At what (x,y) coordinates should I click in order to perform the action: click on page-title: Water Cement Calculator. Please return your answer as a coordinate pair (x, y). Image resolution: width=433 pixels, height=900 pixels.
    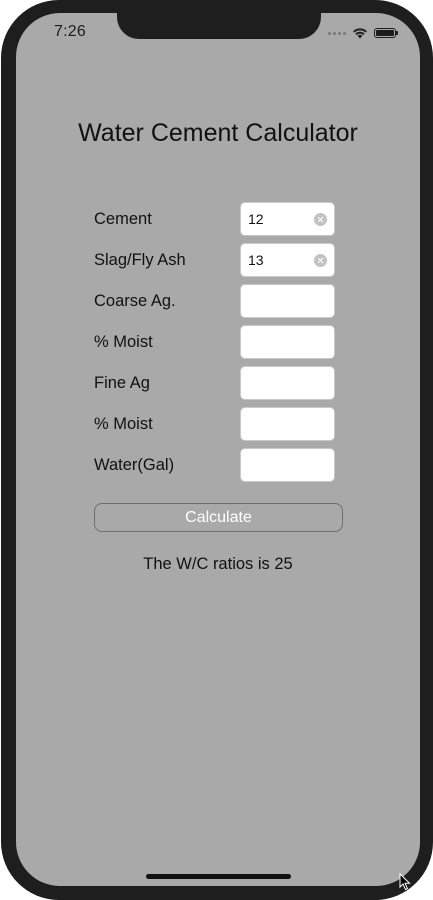
    Looking at the image, I should click on (218, 133).